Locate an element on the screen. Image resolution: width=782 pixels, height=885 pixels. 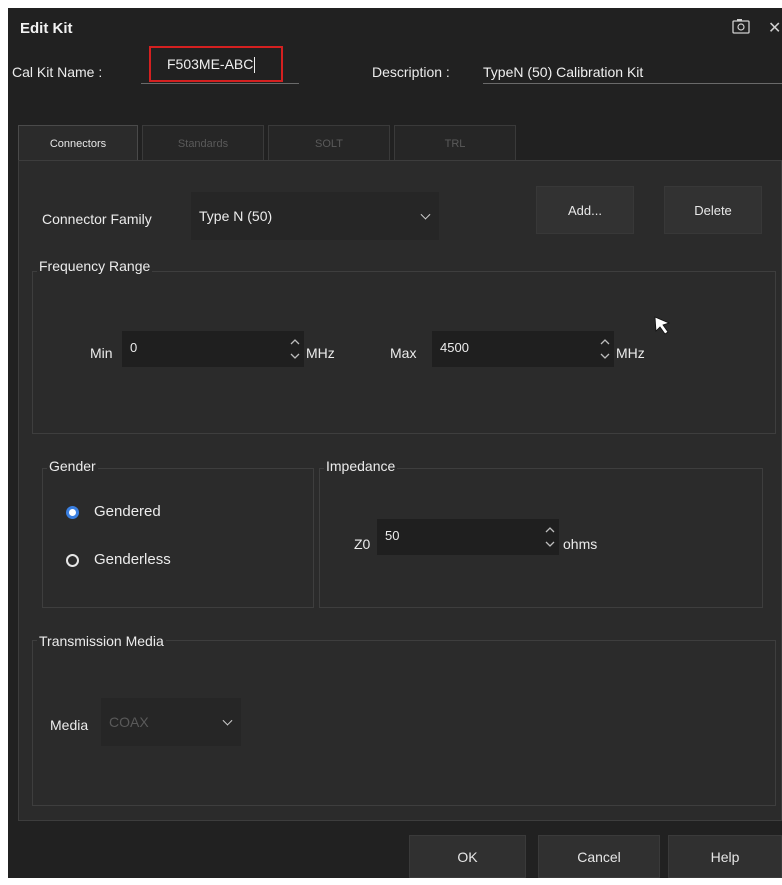
max-frequency-unit: MHz is located at coordinates (630, 353).